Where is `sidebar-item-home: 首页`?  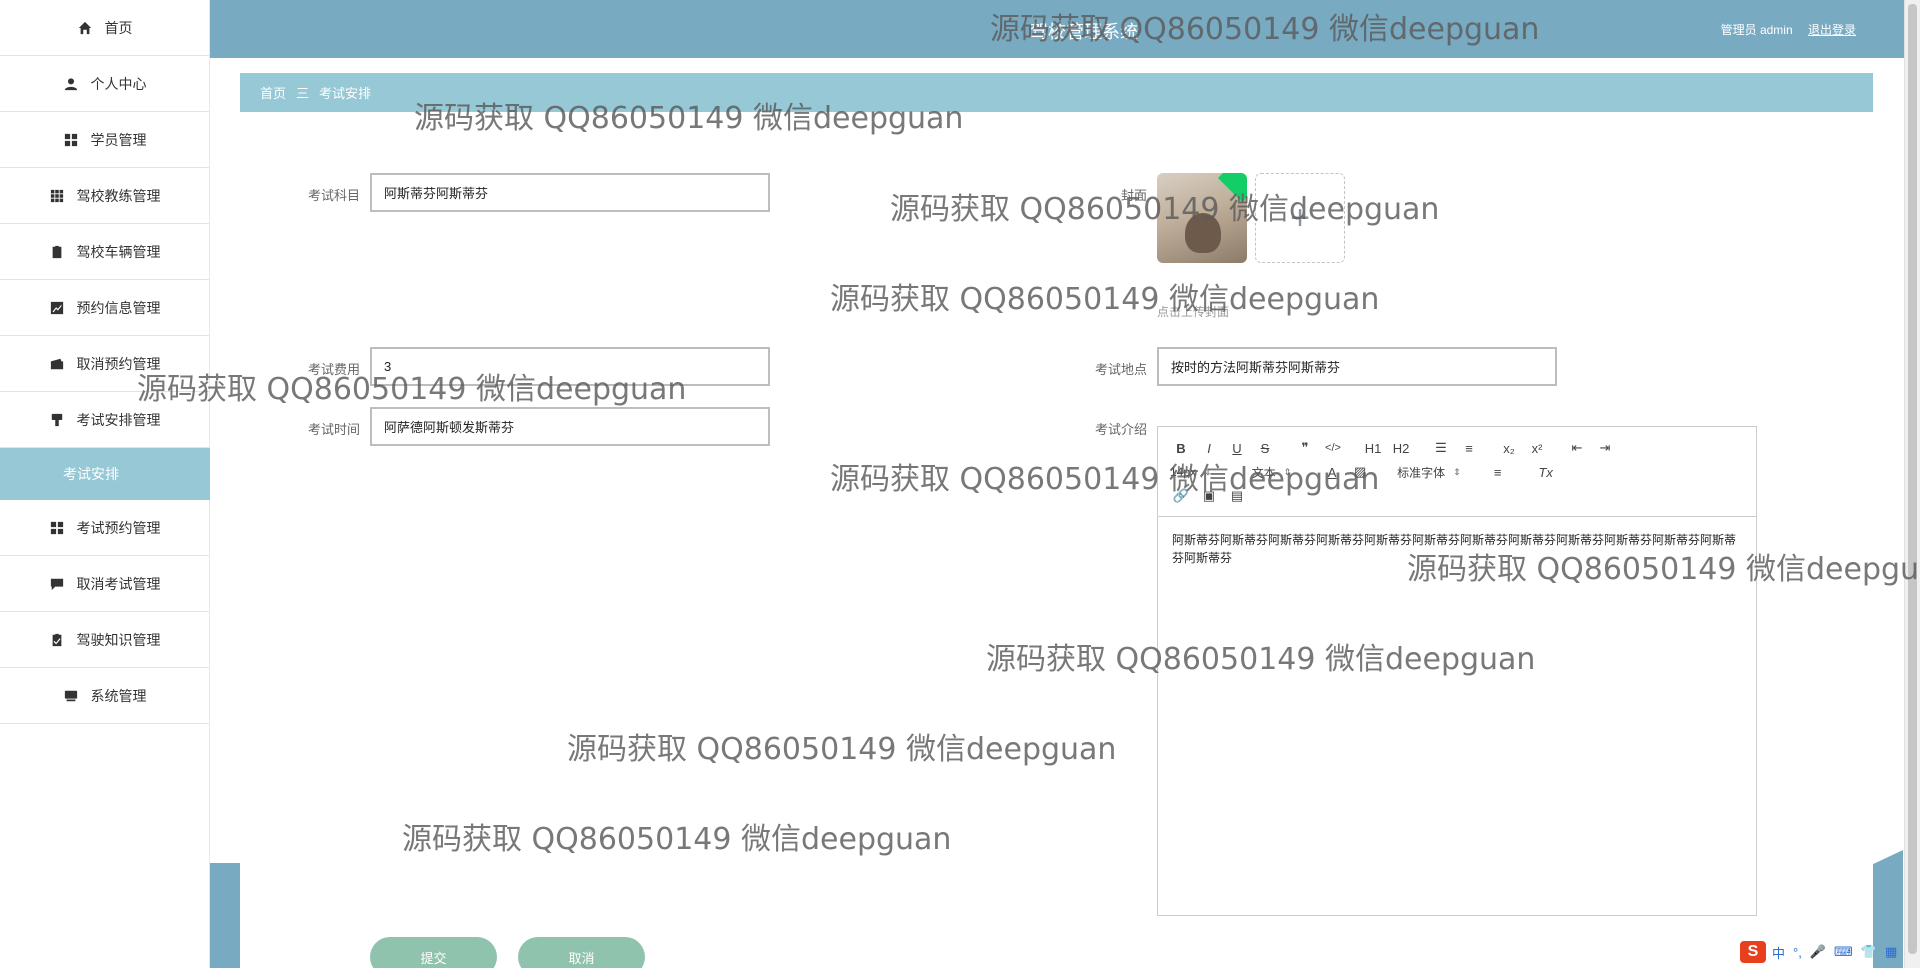 sidebar-item-home: 首页 is located at coordinates (104, 28).